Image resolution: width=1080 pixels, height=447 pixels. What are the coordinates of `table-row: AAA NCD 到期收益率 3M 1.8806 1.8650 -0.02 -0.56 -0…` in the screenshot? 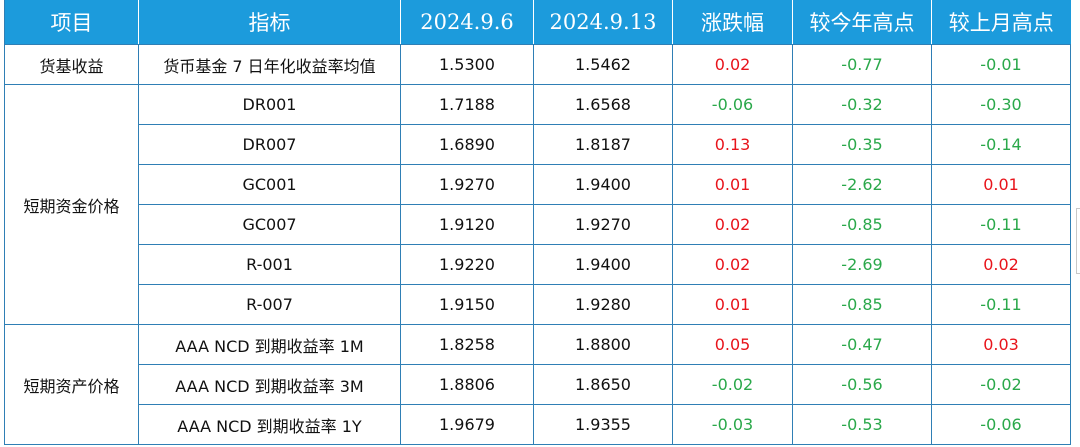 It's located at (538, 384).